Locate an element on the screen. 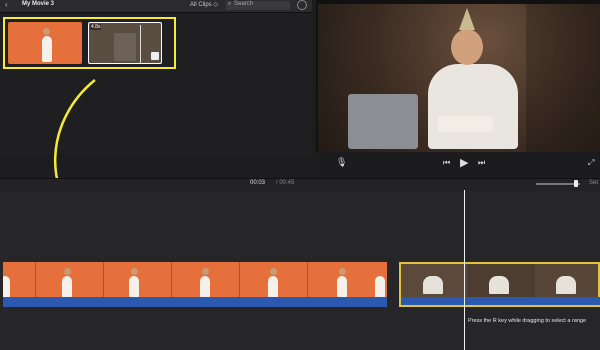 The width and height of the screenshot is (600, 350). shelf-area is located at coordinates (563, 78).